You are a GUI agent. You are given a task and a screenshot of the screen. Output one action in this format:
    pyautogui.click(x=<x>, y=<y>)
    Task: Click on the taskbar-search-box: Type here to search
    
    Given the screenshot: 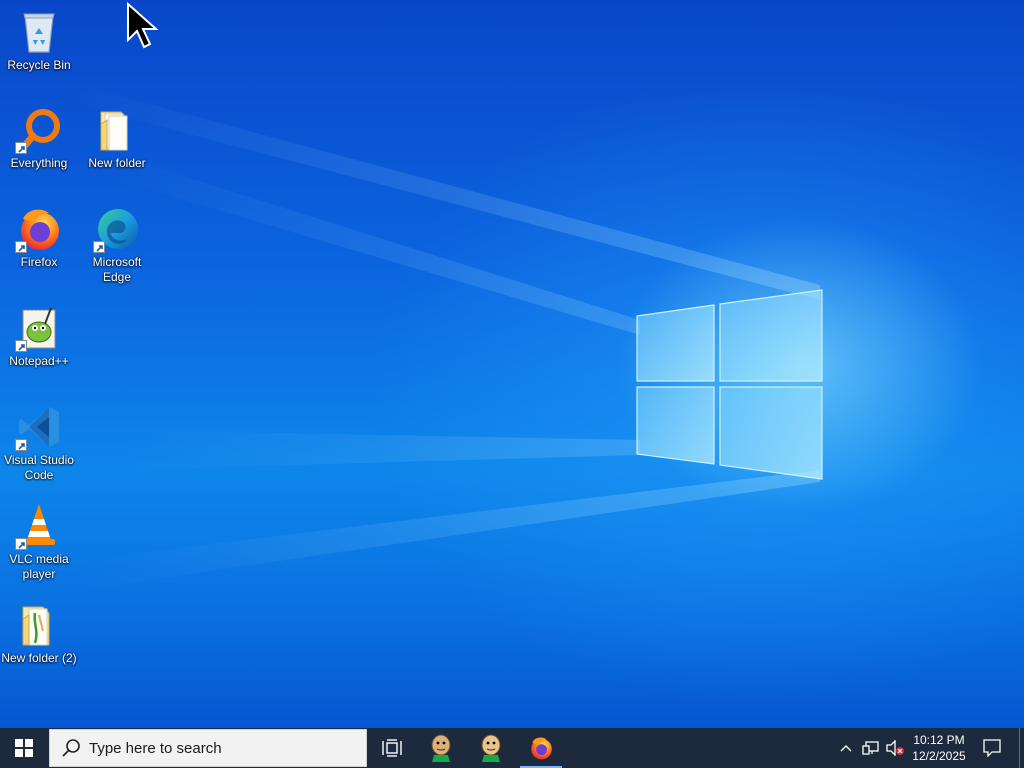 What is the action you would take?
    pyautogui.click(x=208, y=748)
    